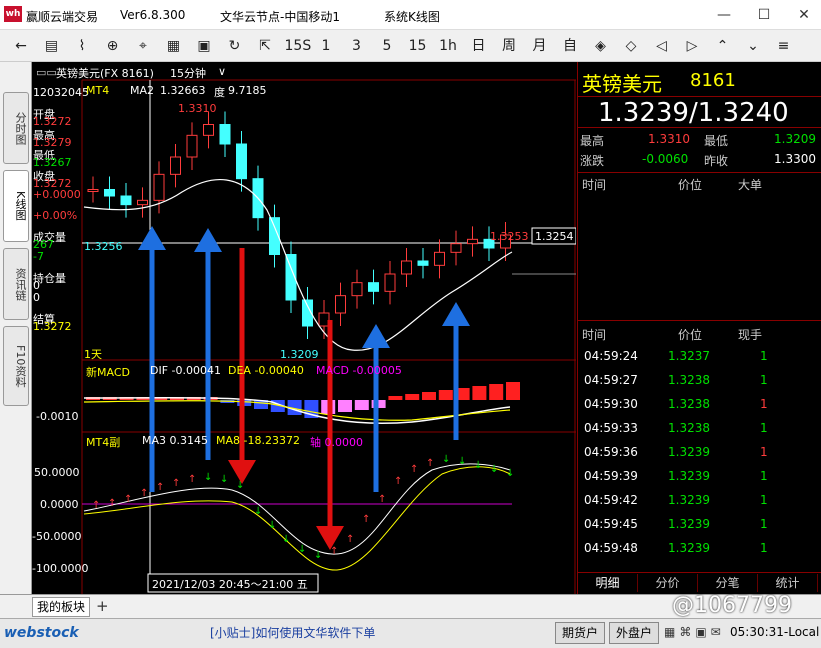 This screenshot has width=821, height=648. I want to click on toolbar-button-17: 月, so click(540, 46).